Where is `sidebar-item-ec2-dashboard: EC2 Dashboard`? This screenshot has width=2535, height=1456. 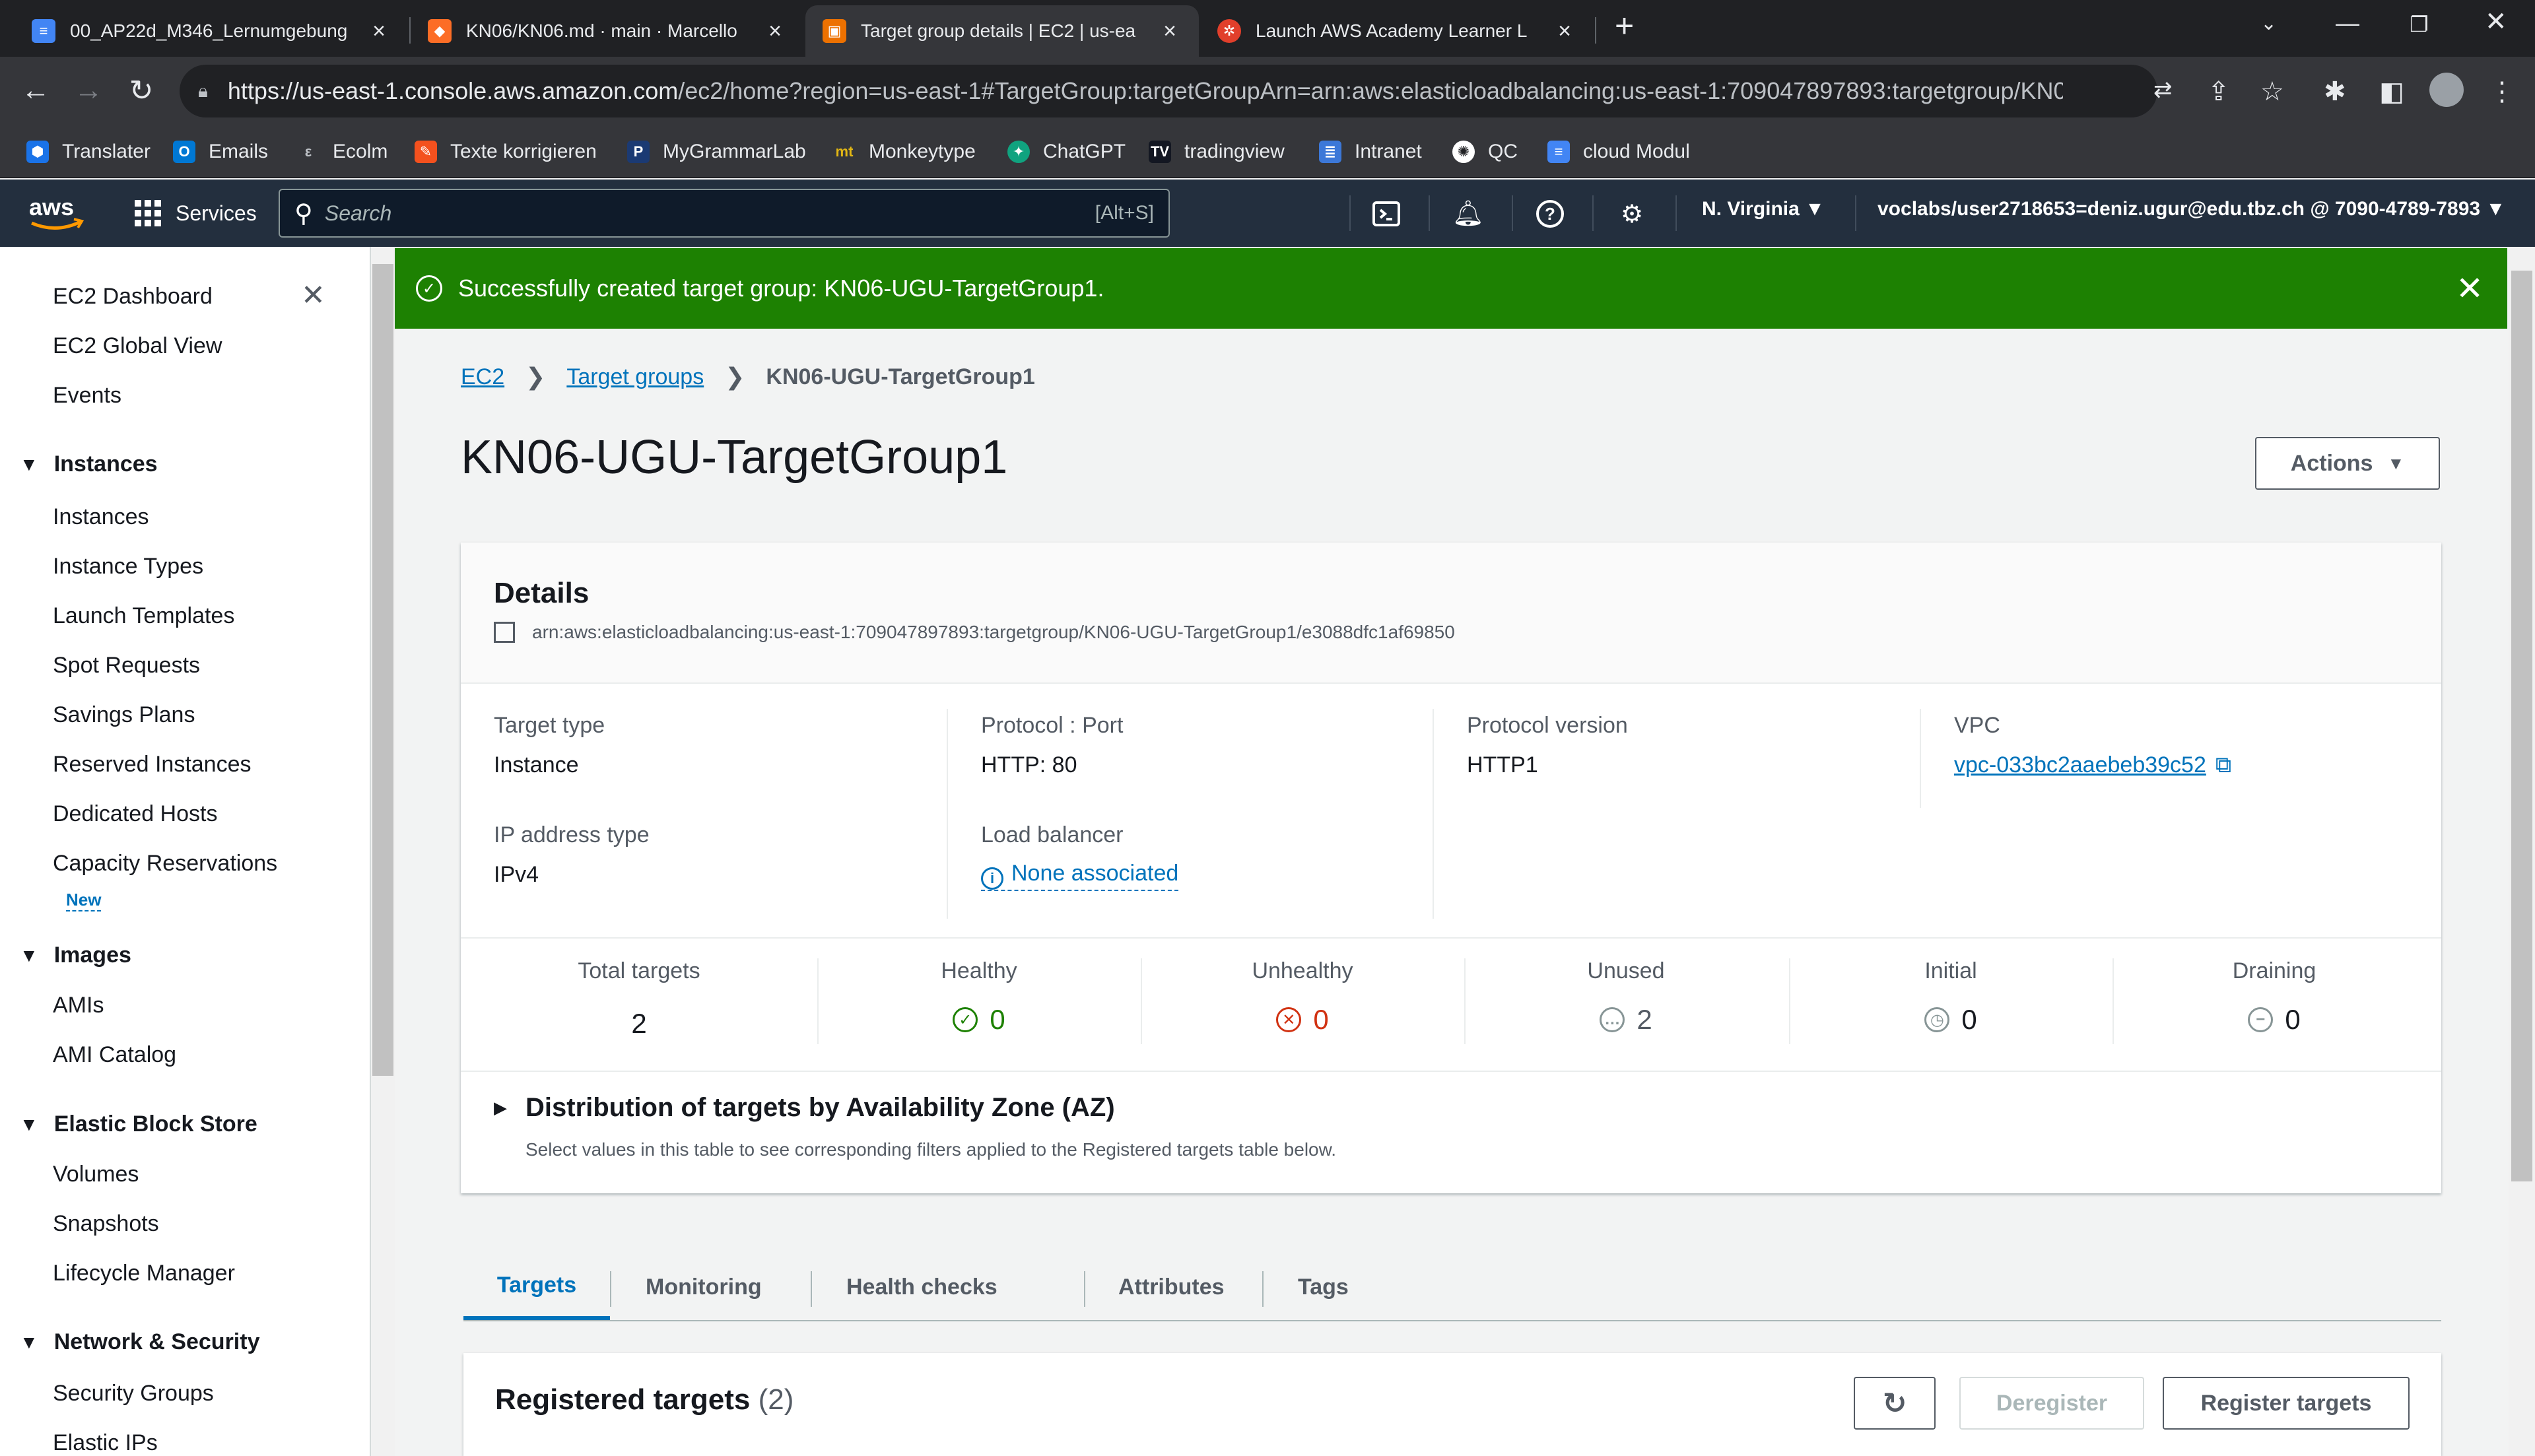
sidebar-item-ec2-dashboard: EC2 Dashboard is located at coordinates (133, 297).